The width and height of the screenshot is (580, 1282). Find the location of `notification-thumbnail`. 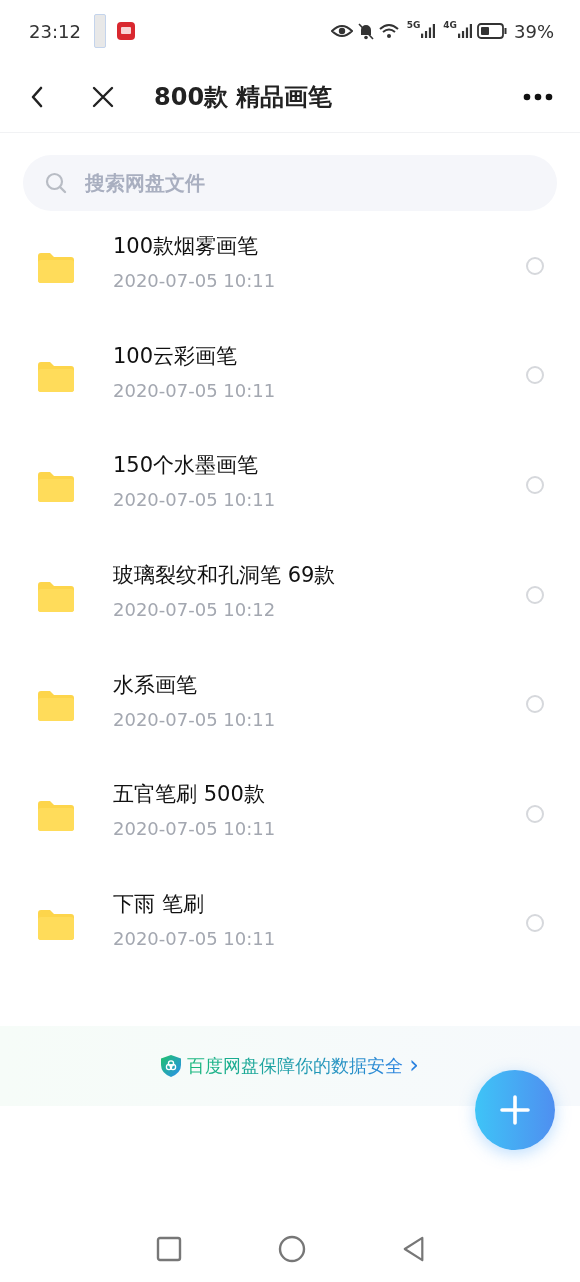

notification-thumbnail is located at coordinates (99, 31).